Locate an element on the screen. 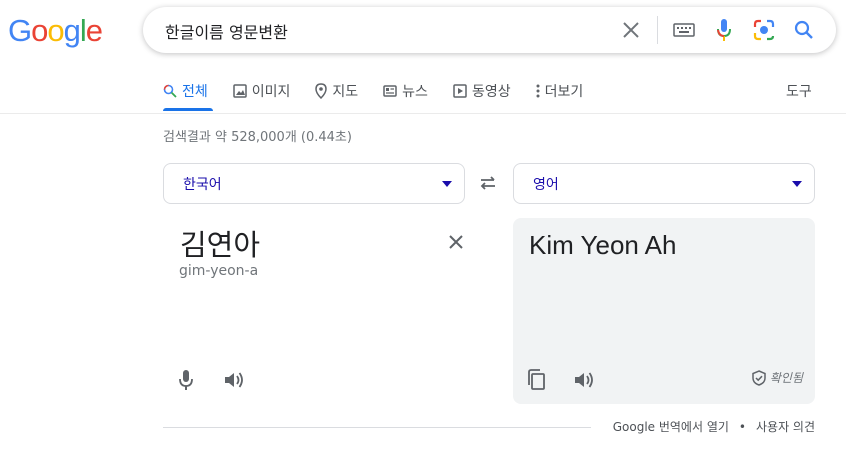  search-divider is located at coordinates (657, 30).